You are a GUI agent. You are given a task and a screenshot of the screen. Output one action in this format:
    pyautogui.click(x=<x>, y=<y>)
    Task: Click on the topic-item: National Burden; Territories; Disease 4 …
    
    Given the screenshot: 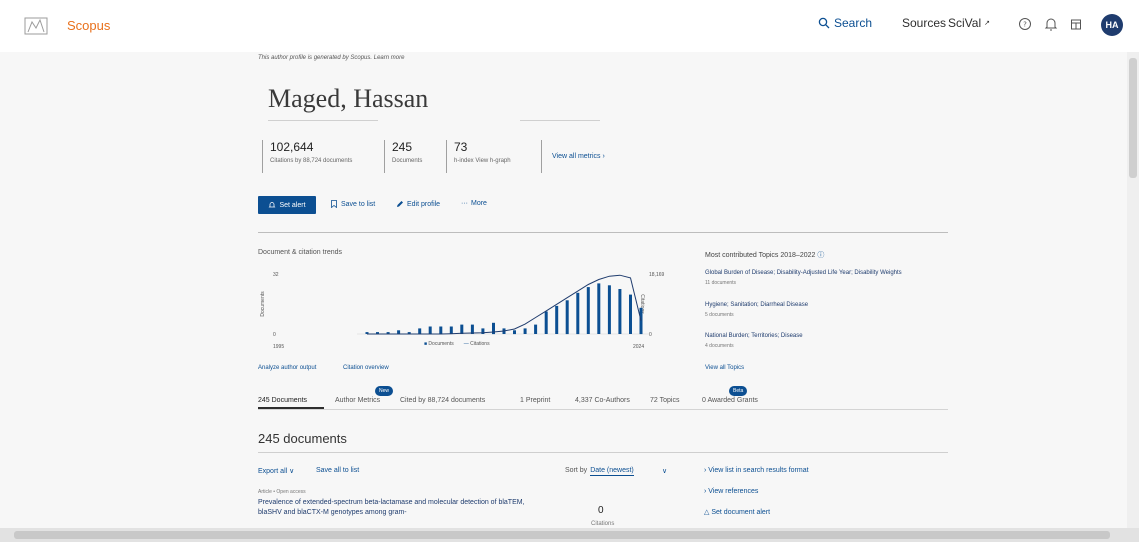 What is the action you would take?
    pyautogui.click(x=754, y=341)
    